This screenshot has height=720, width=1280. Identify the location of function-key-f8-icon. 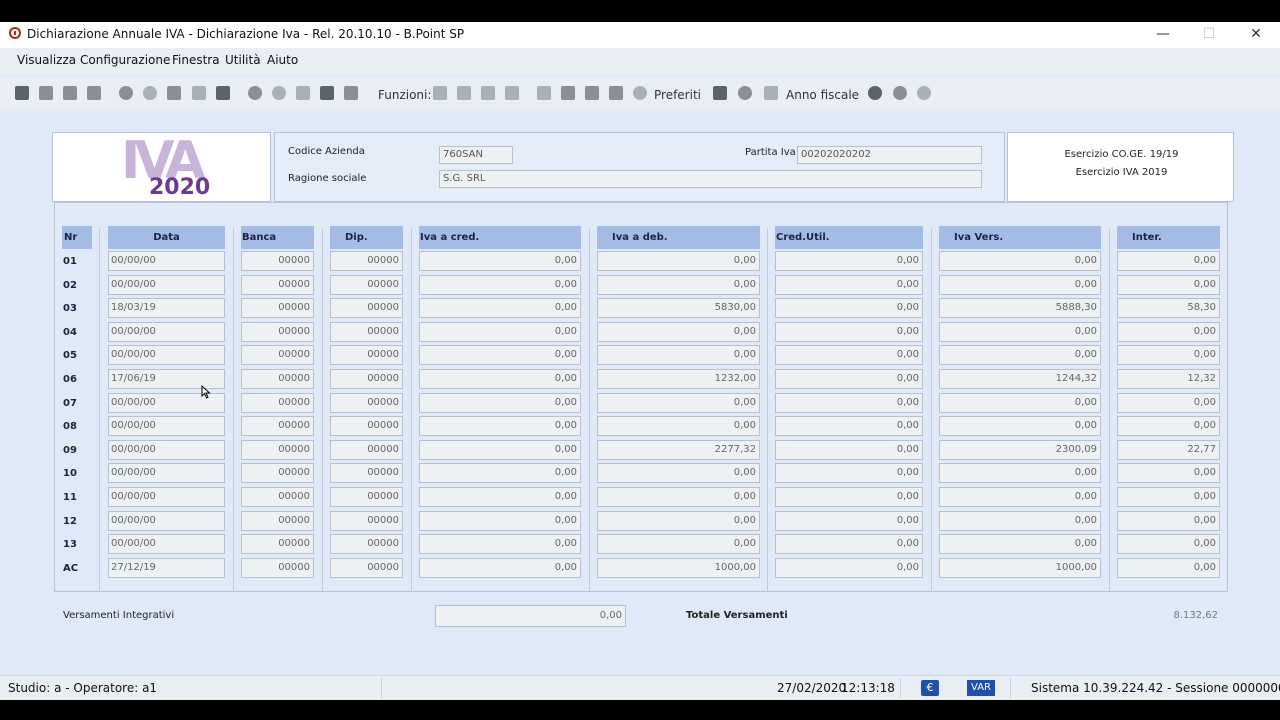
(464, 93).